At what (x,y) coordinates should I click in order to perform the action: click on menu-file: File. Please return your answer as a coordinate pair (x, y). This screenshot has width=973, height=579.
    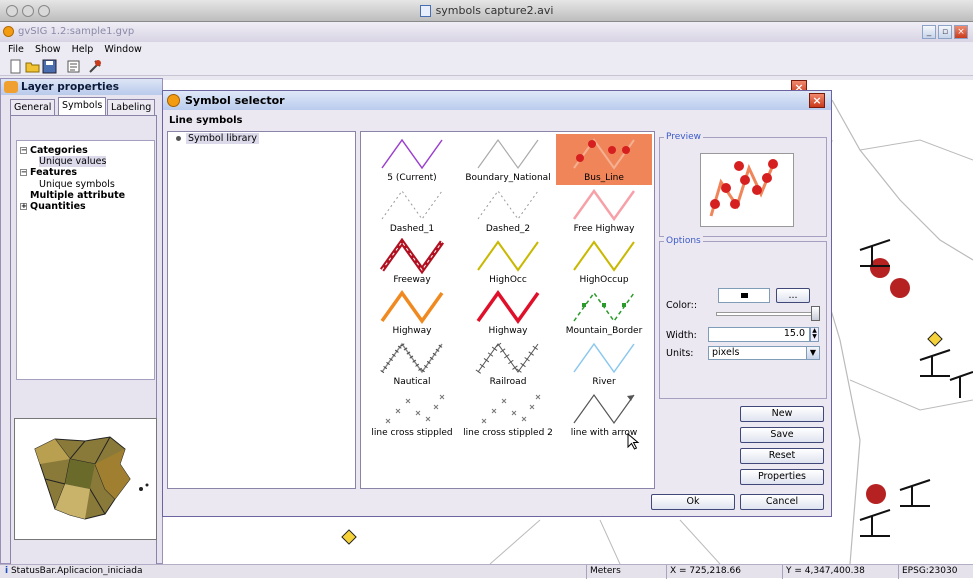
    Looking at the image, I should click on (16, 49).